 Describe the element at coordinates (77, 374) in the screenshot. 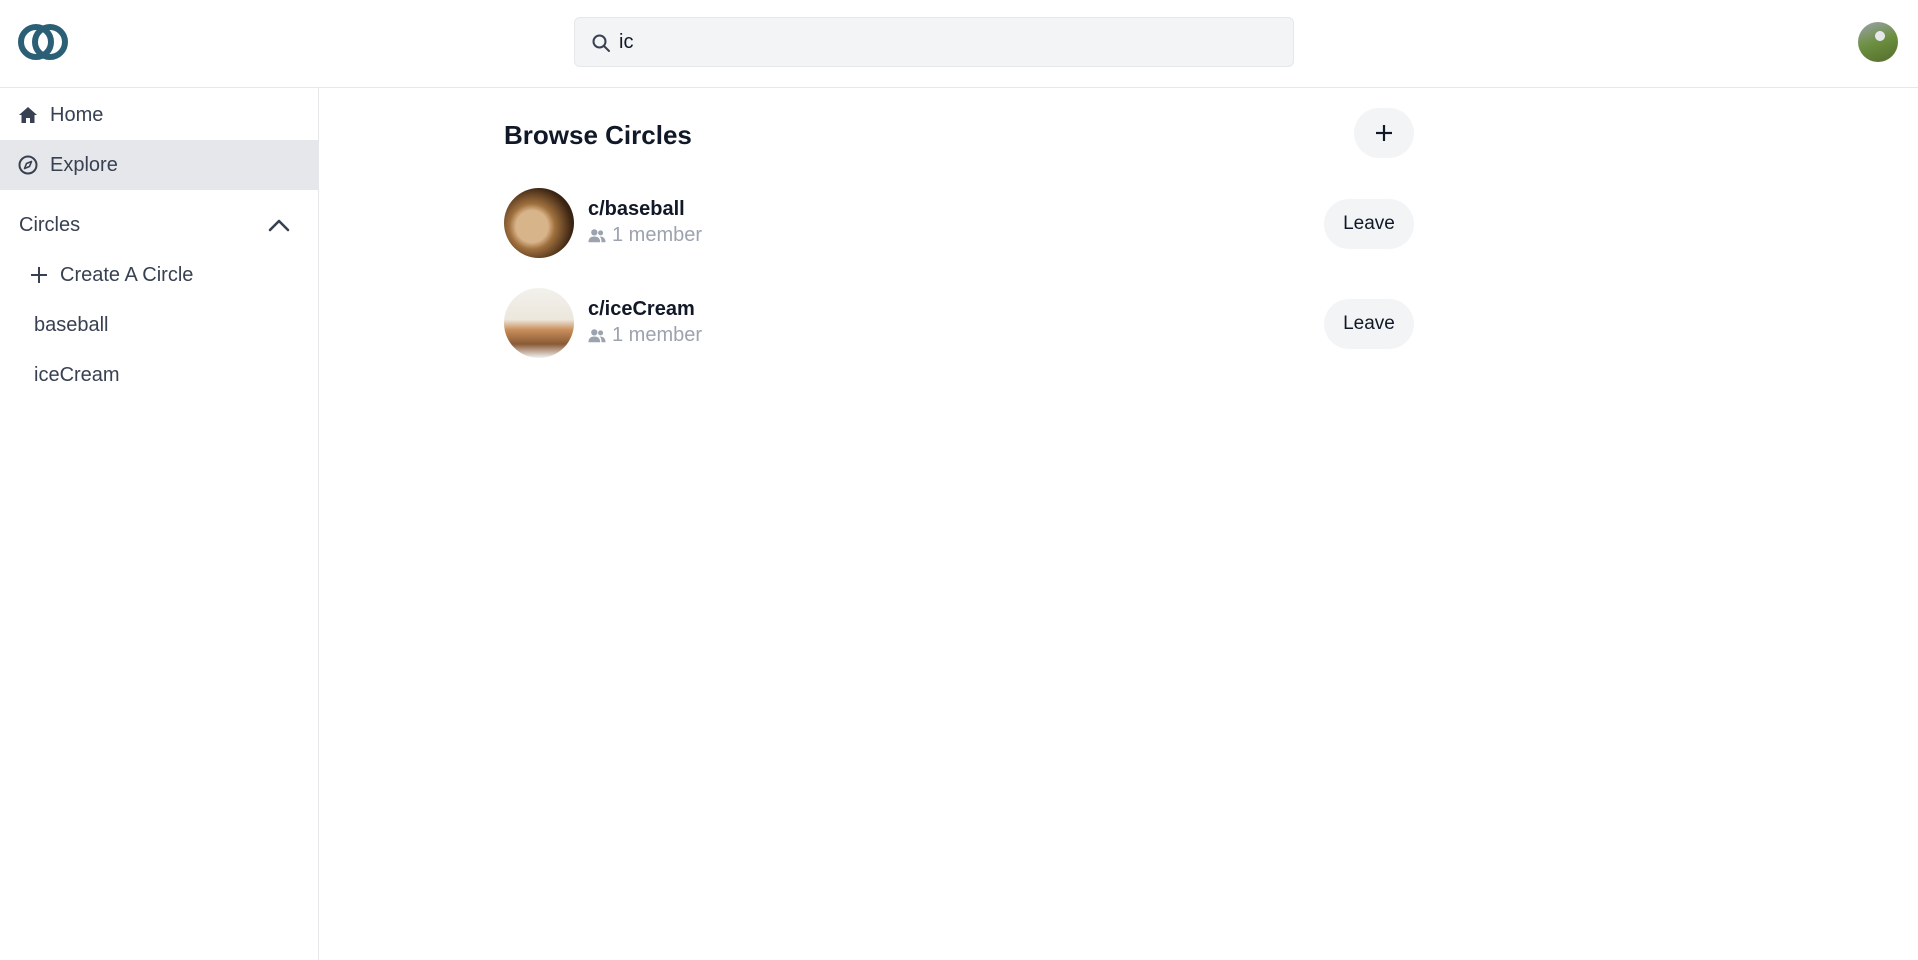

I see `sidebar-item-label: iceCream` at that location.